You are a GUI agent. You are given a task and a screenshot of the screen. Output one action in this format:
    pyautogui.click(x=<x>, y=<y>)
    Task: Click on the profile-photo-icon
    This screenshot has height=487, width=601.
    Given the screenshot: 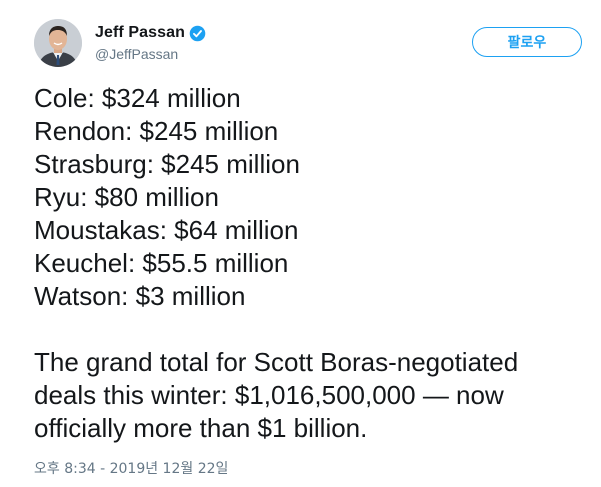 What is the action you would take?
    pyautogui.click(x=58, y=43)
    